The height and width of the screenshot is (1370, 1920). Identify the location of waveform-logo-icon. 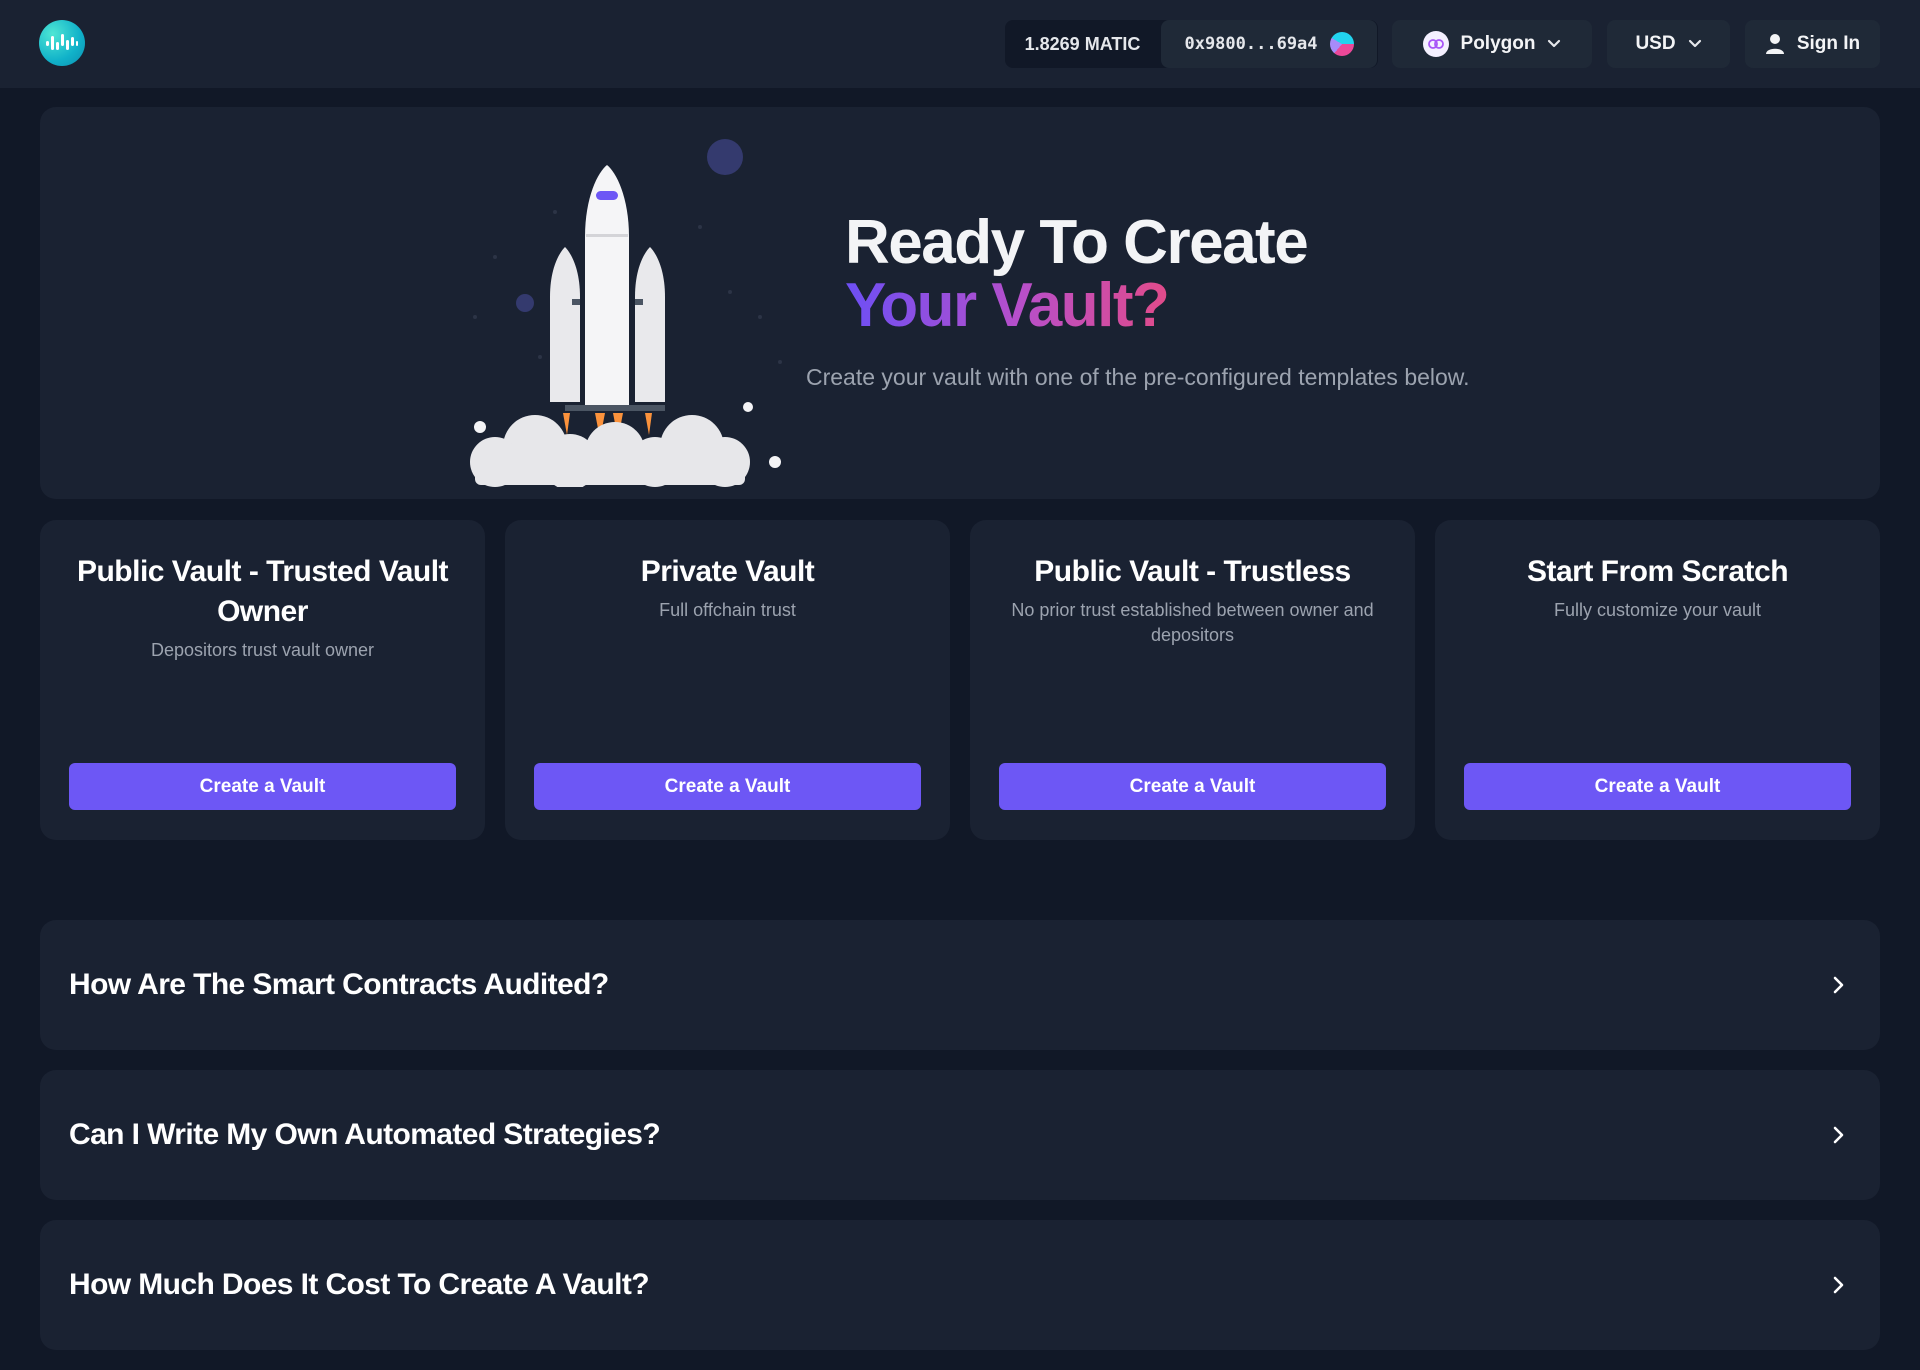
(62, 42).